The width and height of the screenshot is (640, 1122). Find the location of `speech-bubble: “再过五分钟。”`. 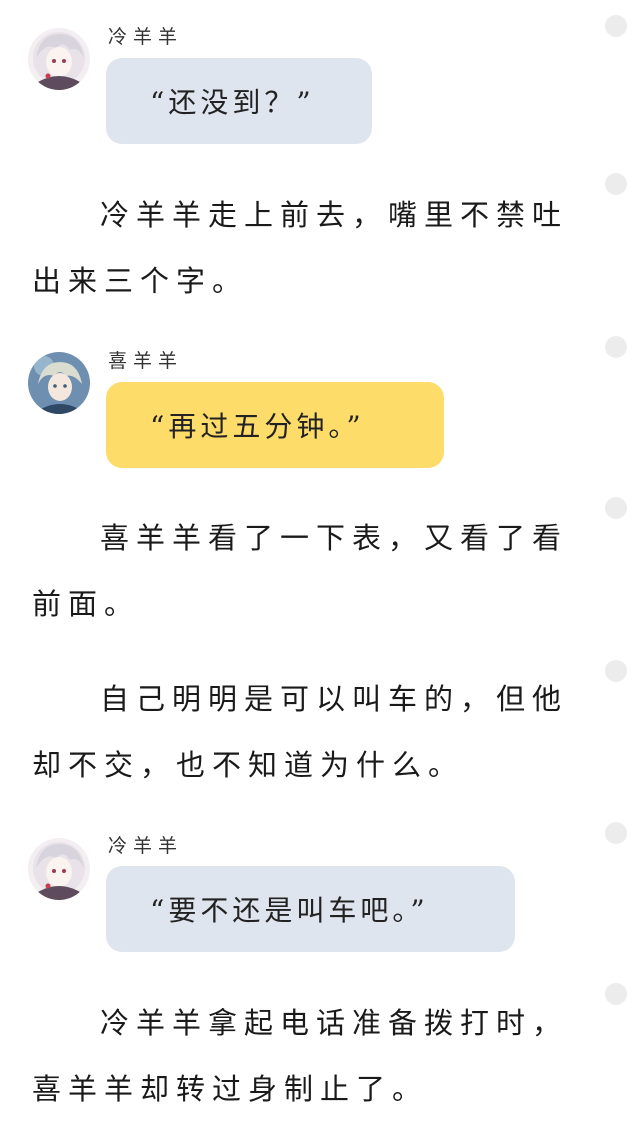

speech-bubble: “再过五分钟。” is located at coordinates (275, 425).